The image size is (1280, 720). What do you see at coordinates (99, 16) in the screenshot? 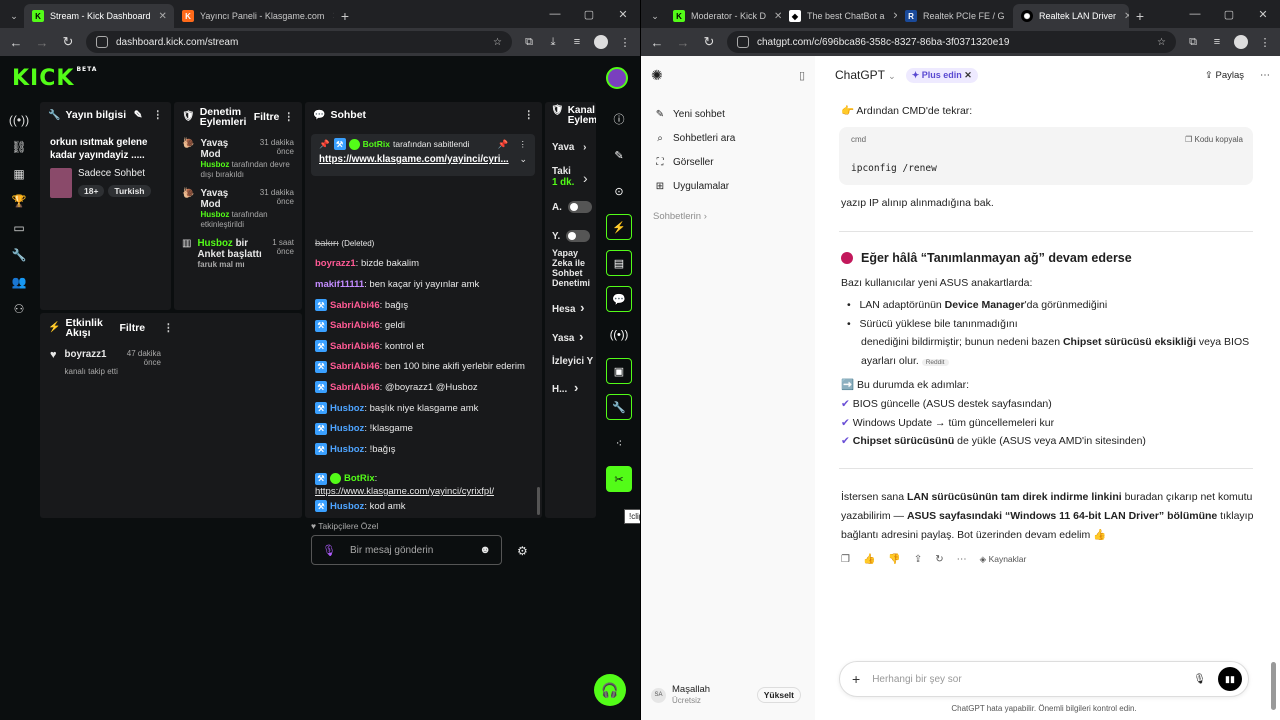
I see `tab-kick-dashboard: K Stream - Kick Dashboard ✕` at bounding box center [99, 16].